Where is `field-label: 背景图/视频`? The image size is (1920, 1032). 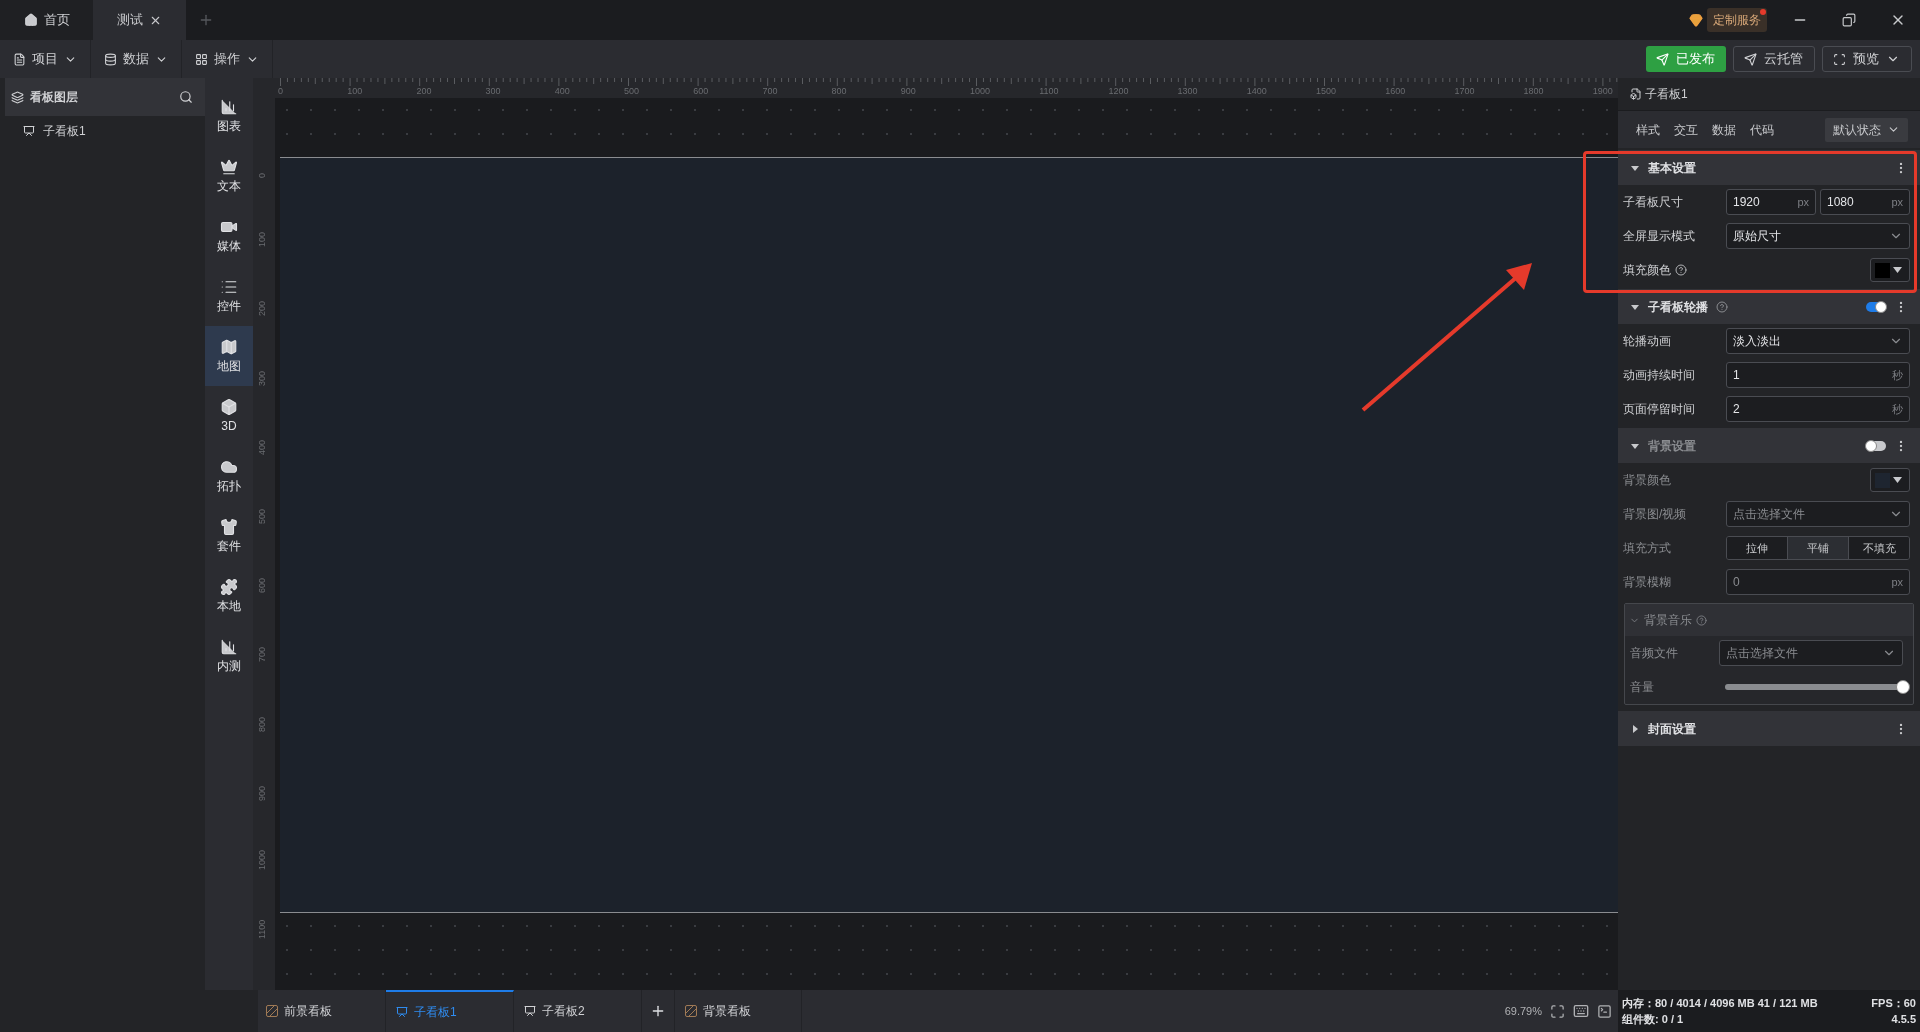 field-label: 背景图/视频 is located at coordinates (1655, 514).